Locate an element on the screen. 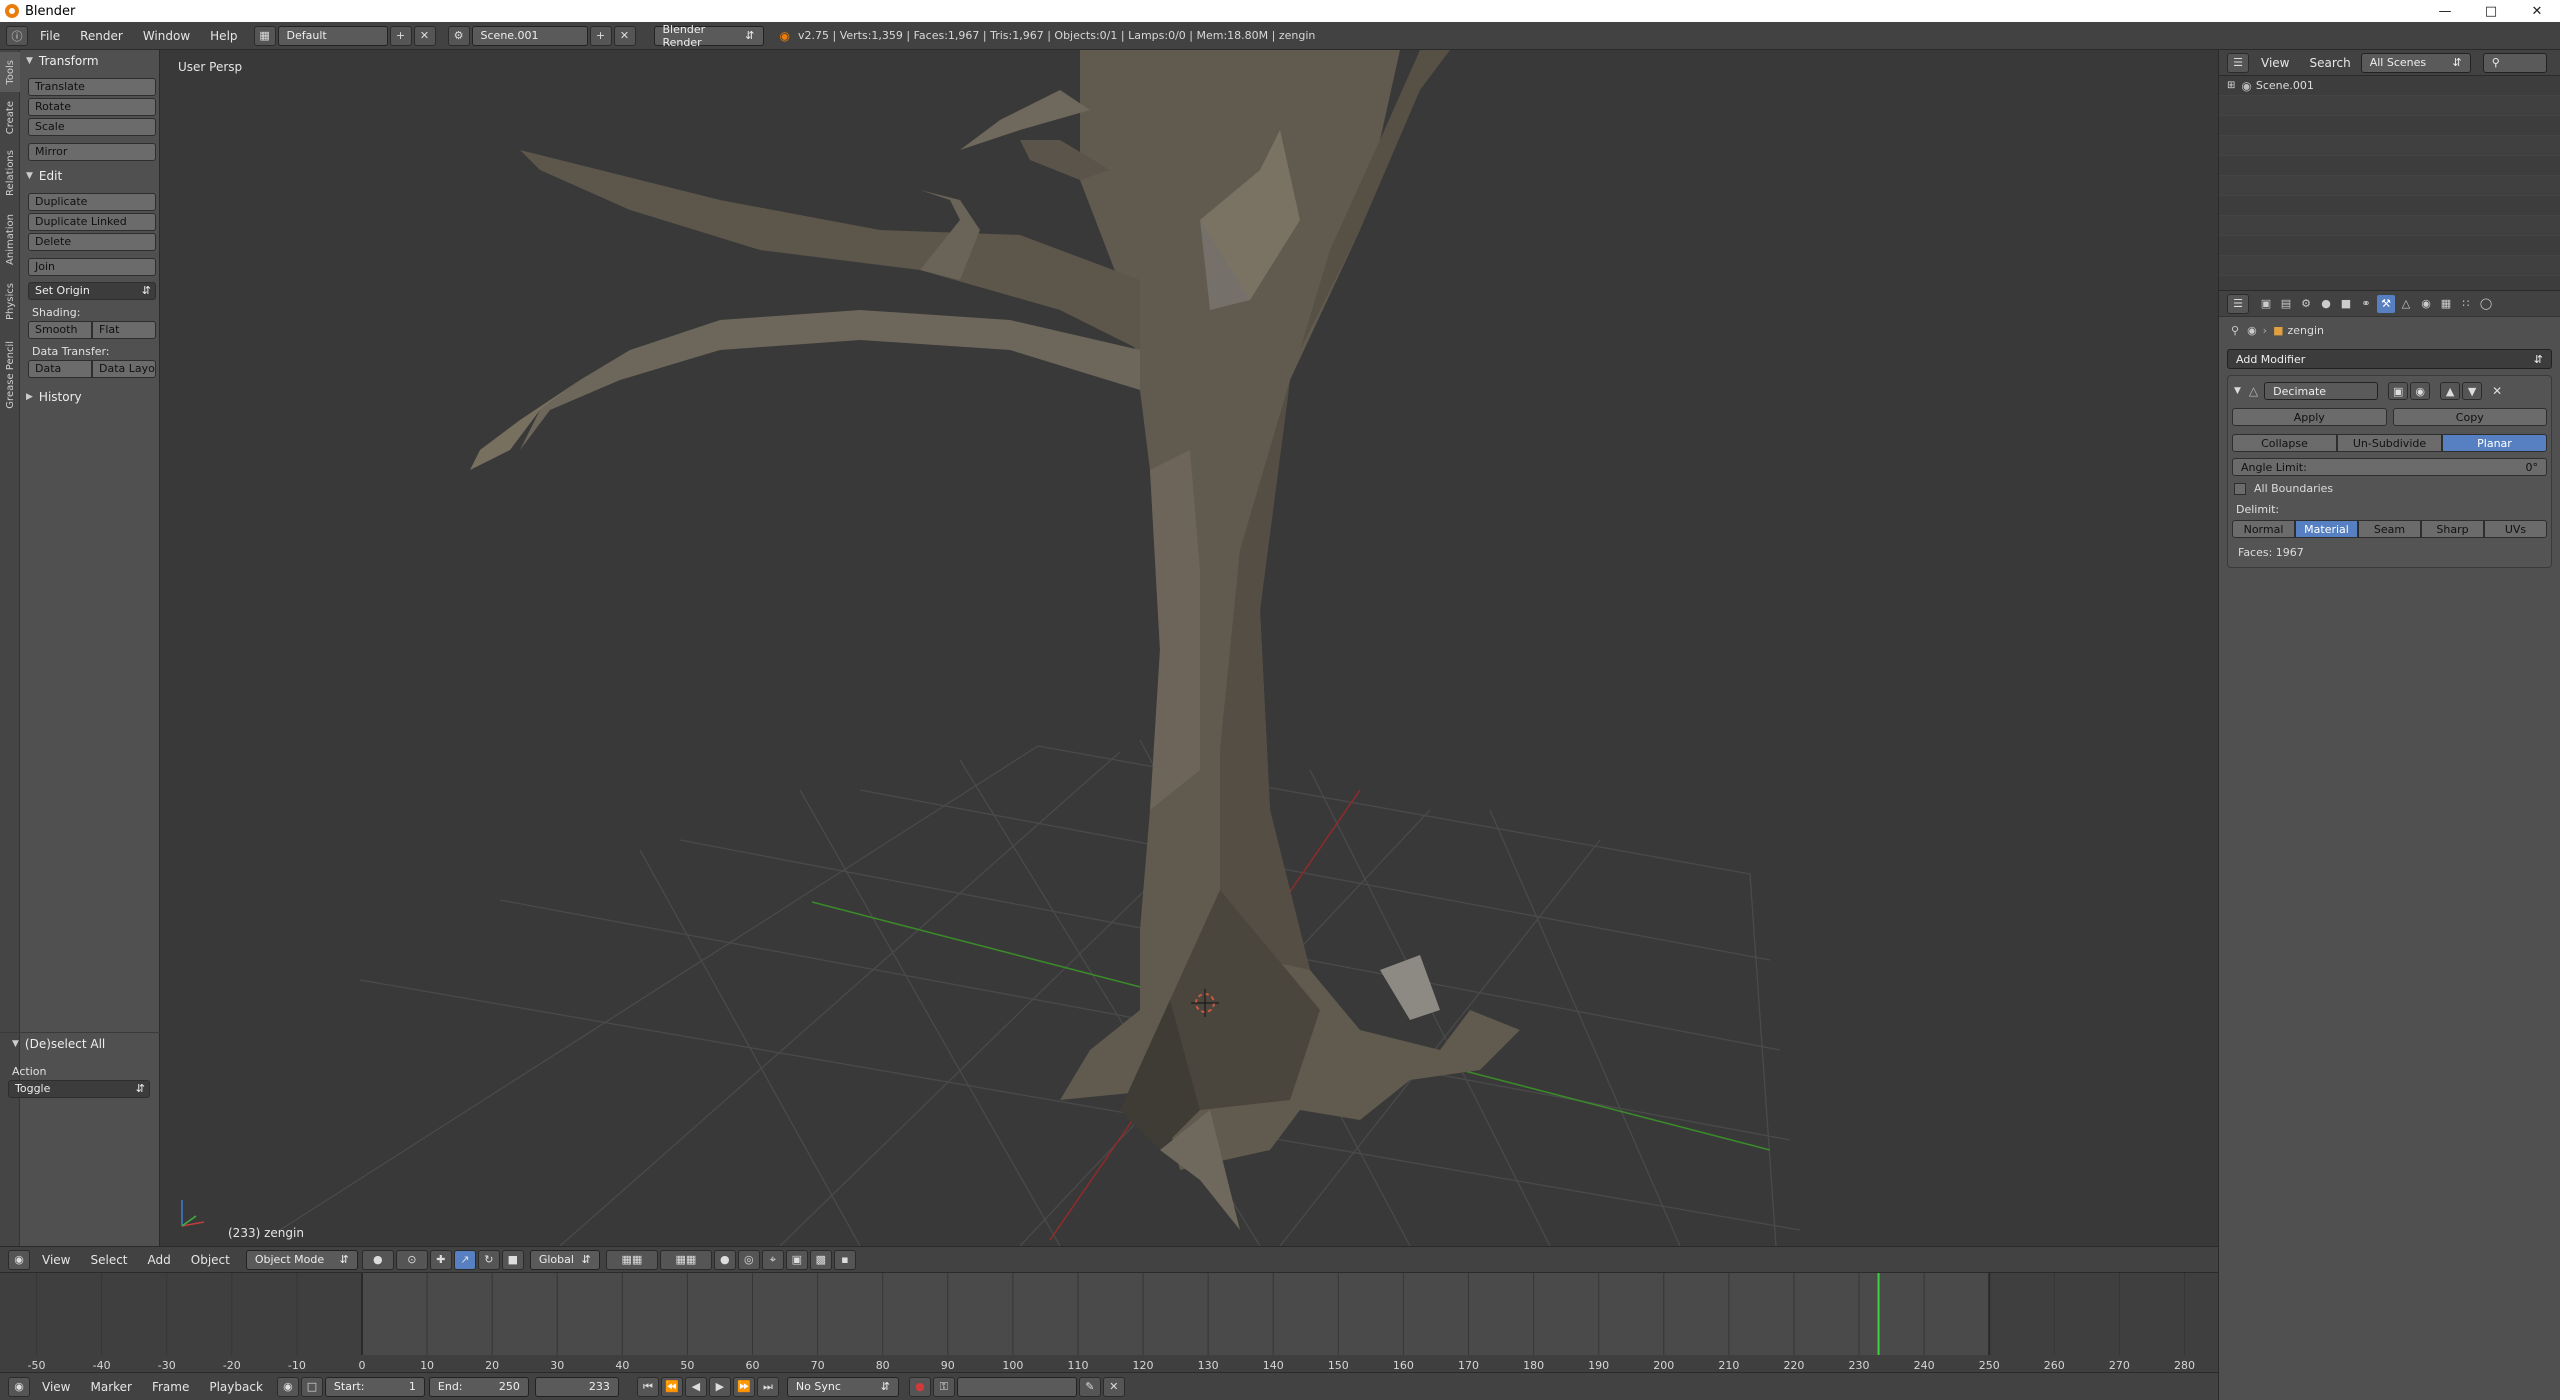 The width and height of the screenshot is (2560, 1400). menu-outliner-search: Search is located at coordinates (2329, 63).